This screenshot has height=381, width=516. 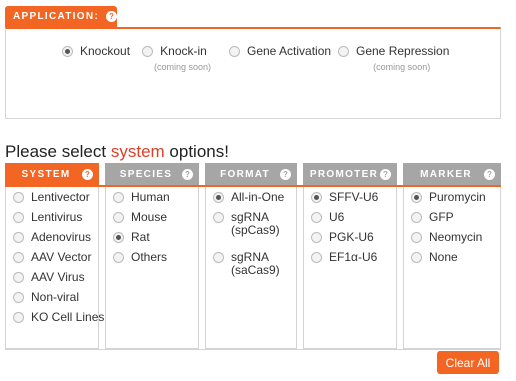 I want to click on option-item: Lentivirus, so click(x=58, y=221).